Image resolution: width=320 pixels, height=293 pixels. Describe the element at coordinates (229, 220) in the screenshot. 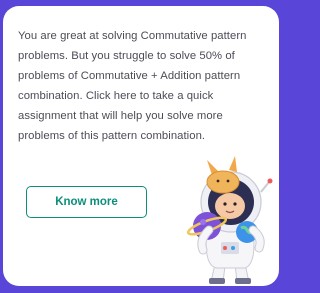

I see `astronaut-illustration` at that location.